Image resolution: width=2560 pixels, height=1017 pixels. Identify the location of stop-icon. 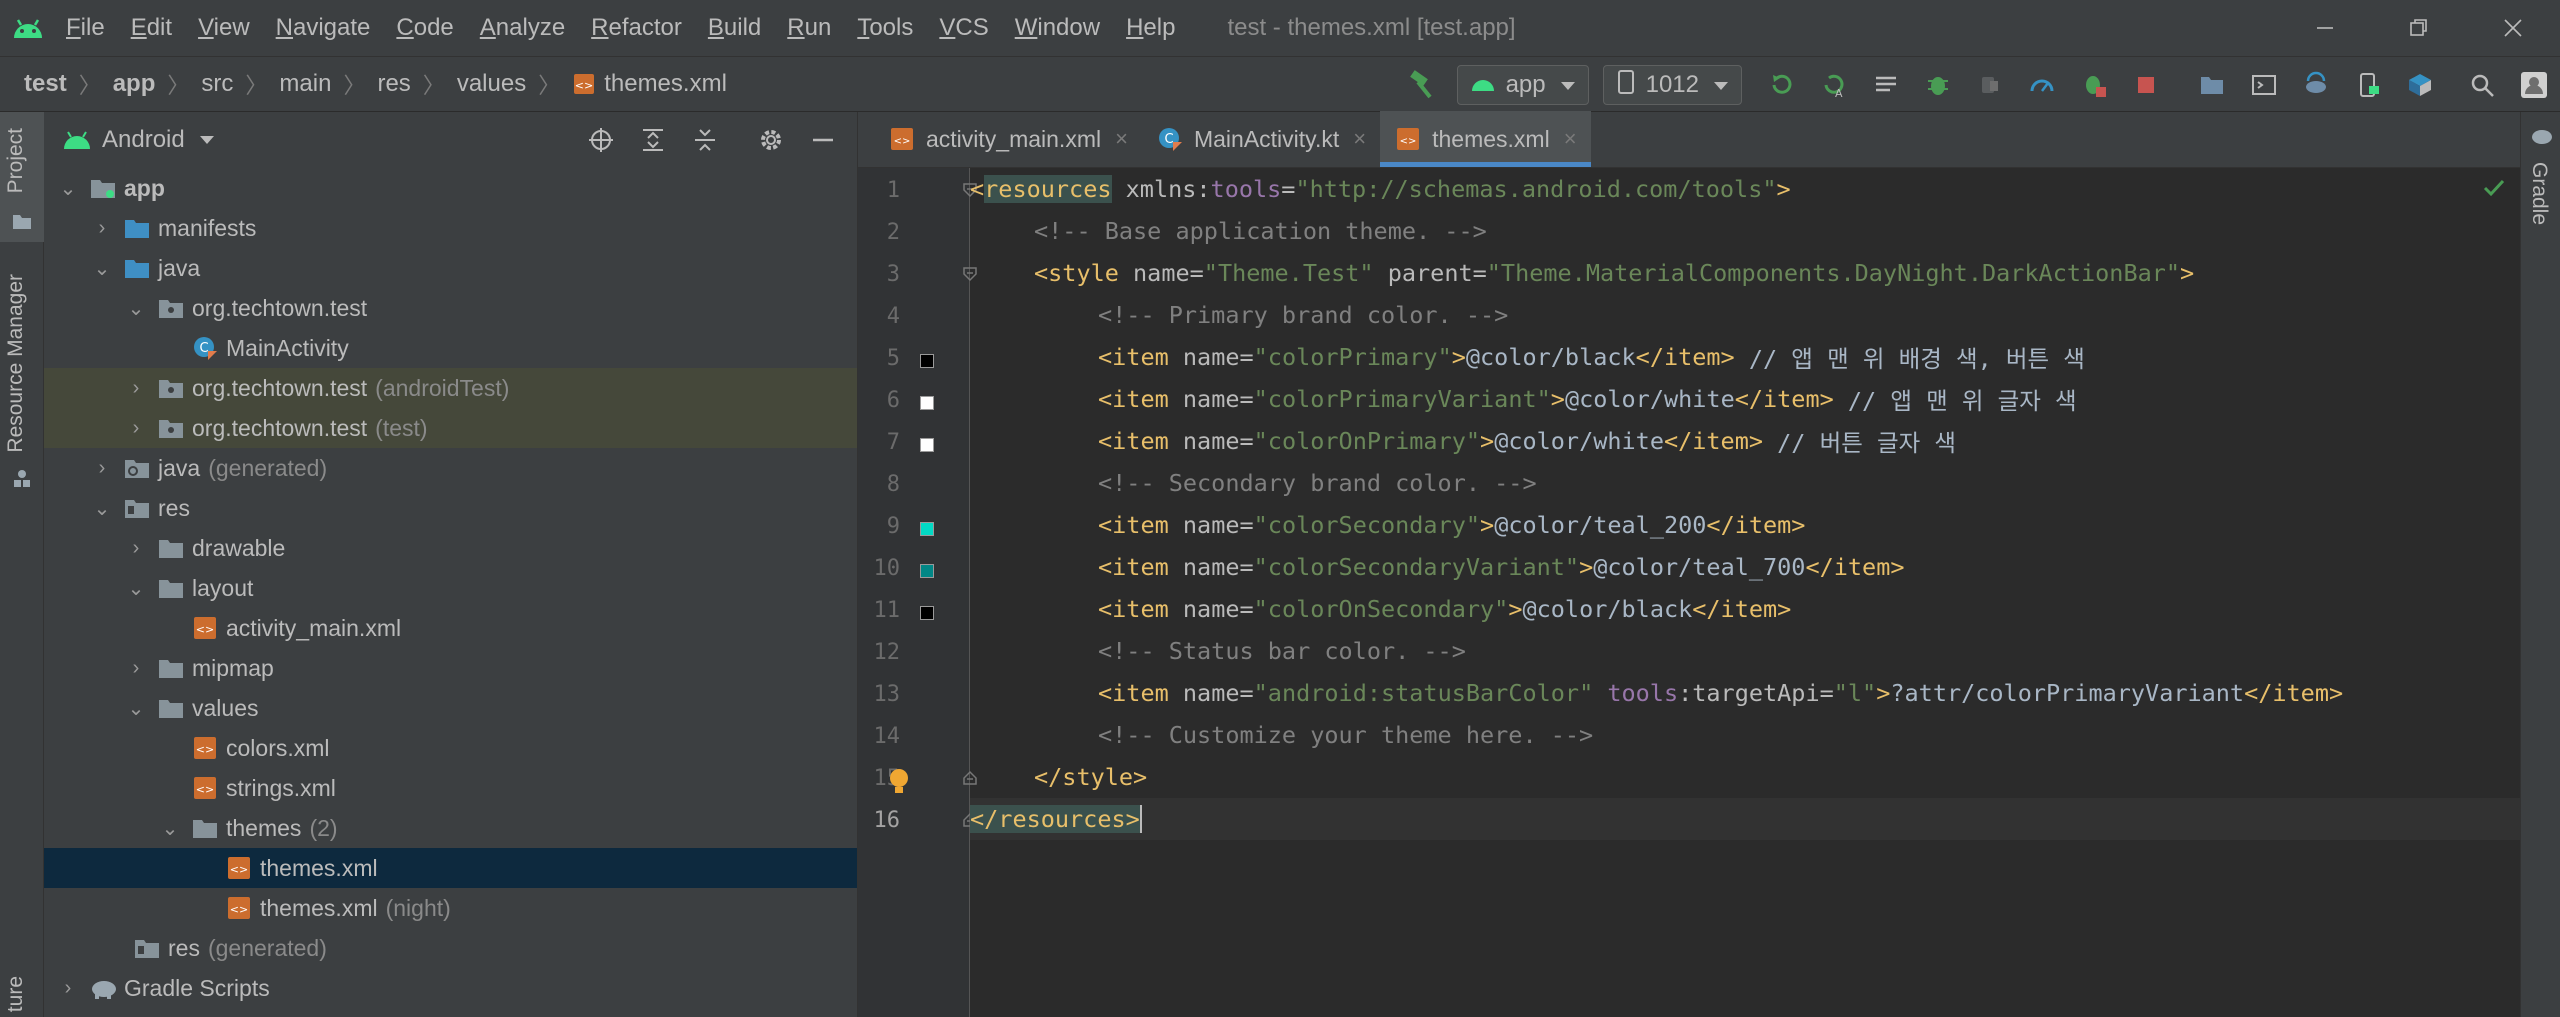
(2146, 85).